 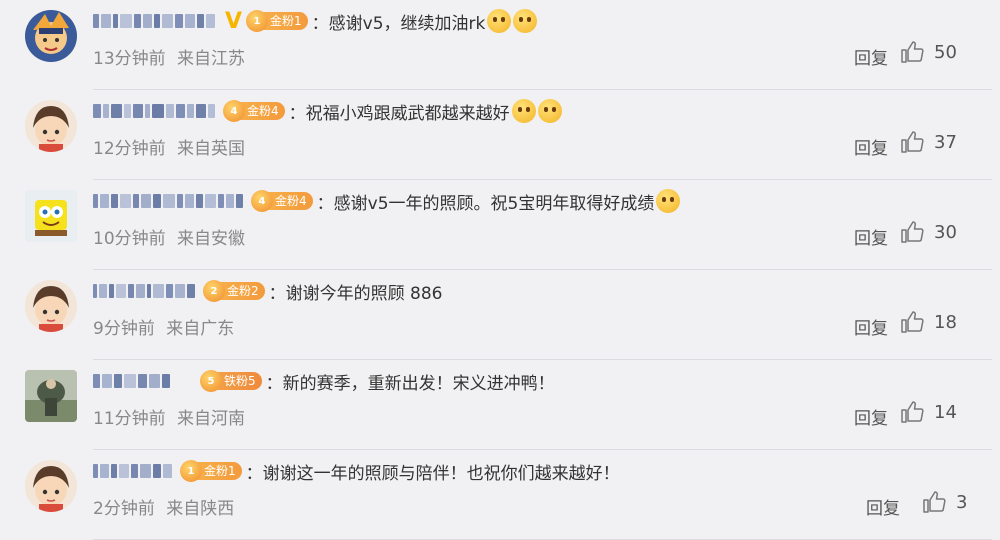 What do you see at coordinates (407, 23) in the screenshot?
I see `comment-text: 感谢v5，继续加油rk` at bounding box center [407, 23].